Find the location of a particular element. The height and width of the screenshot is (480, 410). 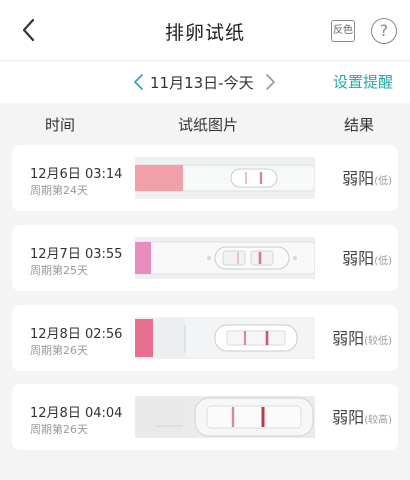

record-datetime: 12月7日 03:55 is located at coordinates (76, 254).